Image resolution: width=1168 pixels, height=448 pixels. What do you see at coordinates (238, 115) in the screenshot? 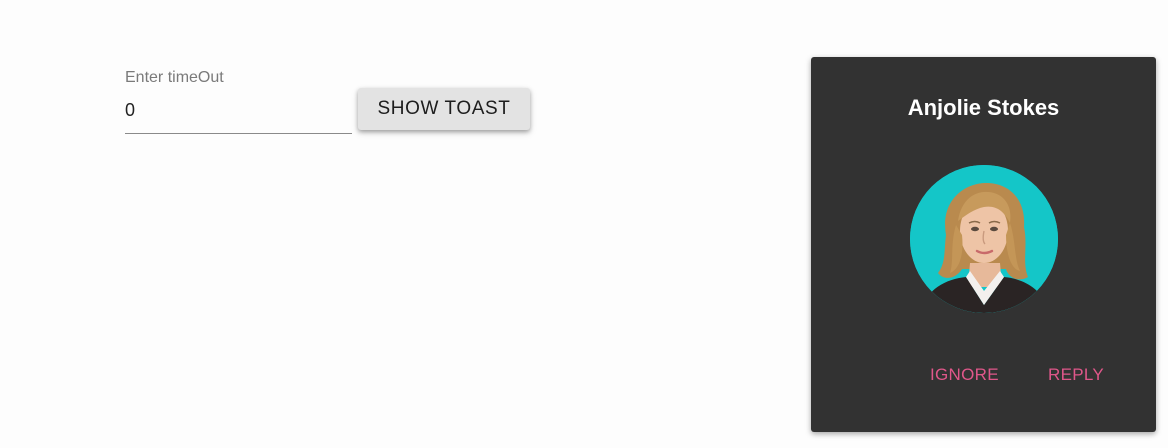
I see `timeout-input` at bounding box center [238, 115].